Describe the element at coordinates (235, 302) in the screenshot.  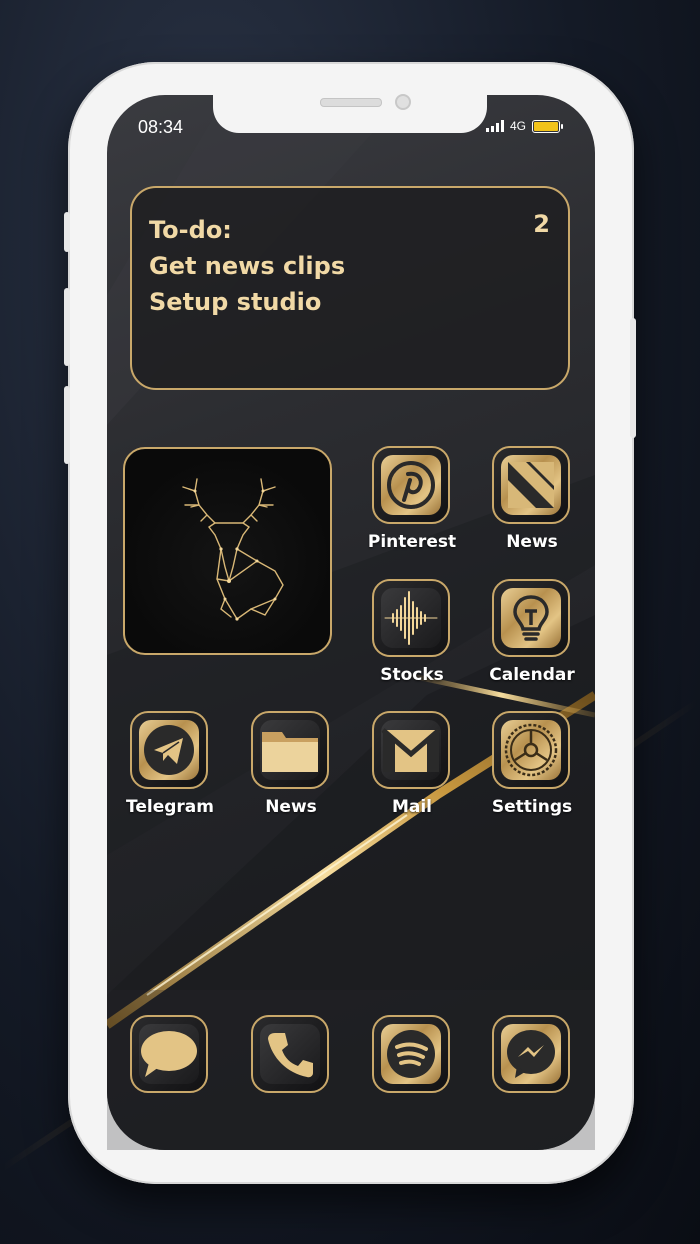
I see `todo-item: Setup studio` at that location.